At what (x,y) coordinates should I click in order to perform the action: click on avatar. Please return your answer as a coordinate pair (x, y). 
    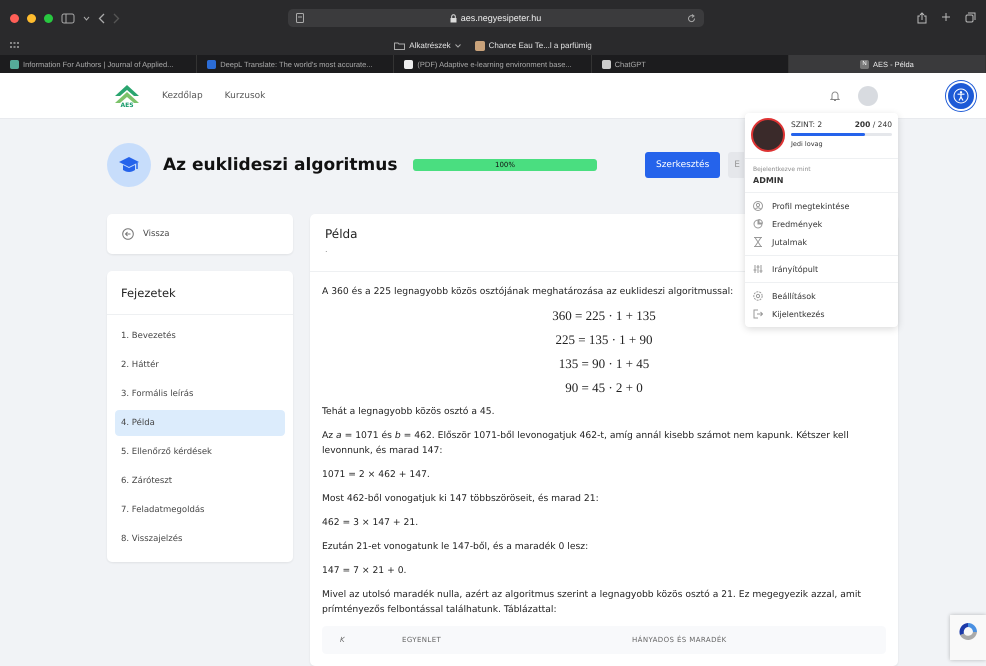
    Looking at the image, I should click on (768, 135).